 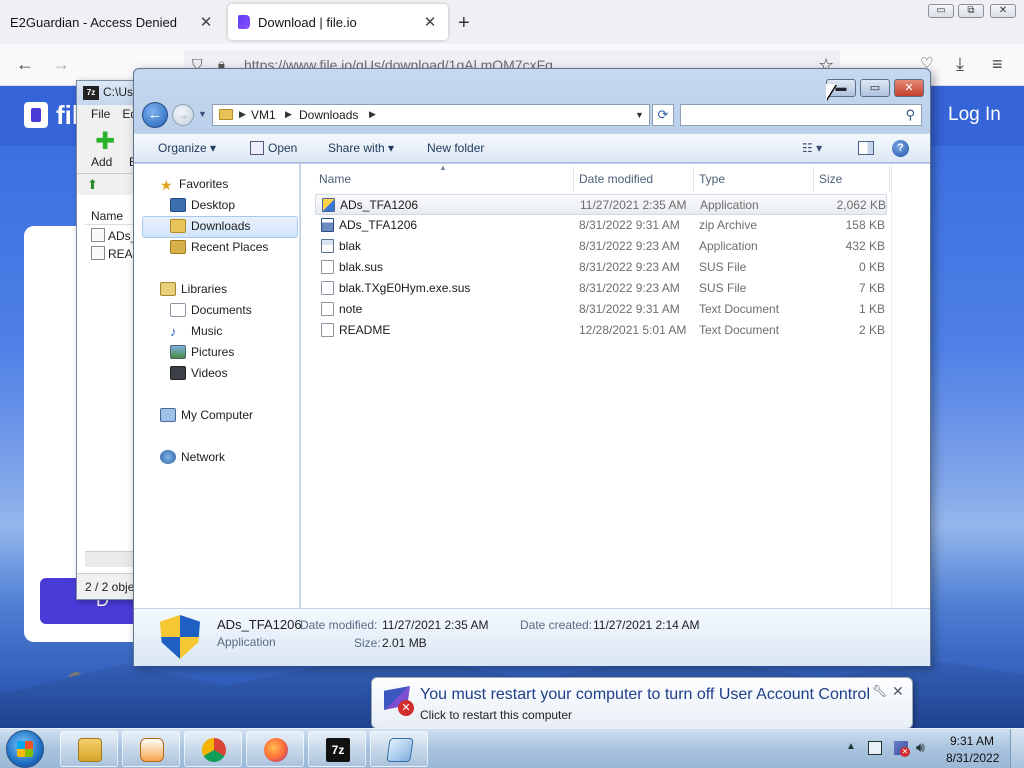 I want to click on nav-item-music: ♪ Music, so click(x=196, y=331).